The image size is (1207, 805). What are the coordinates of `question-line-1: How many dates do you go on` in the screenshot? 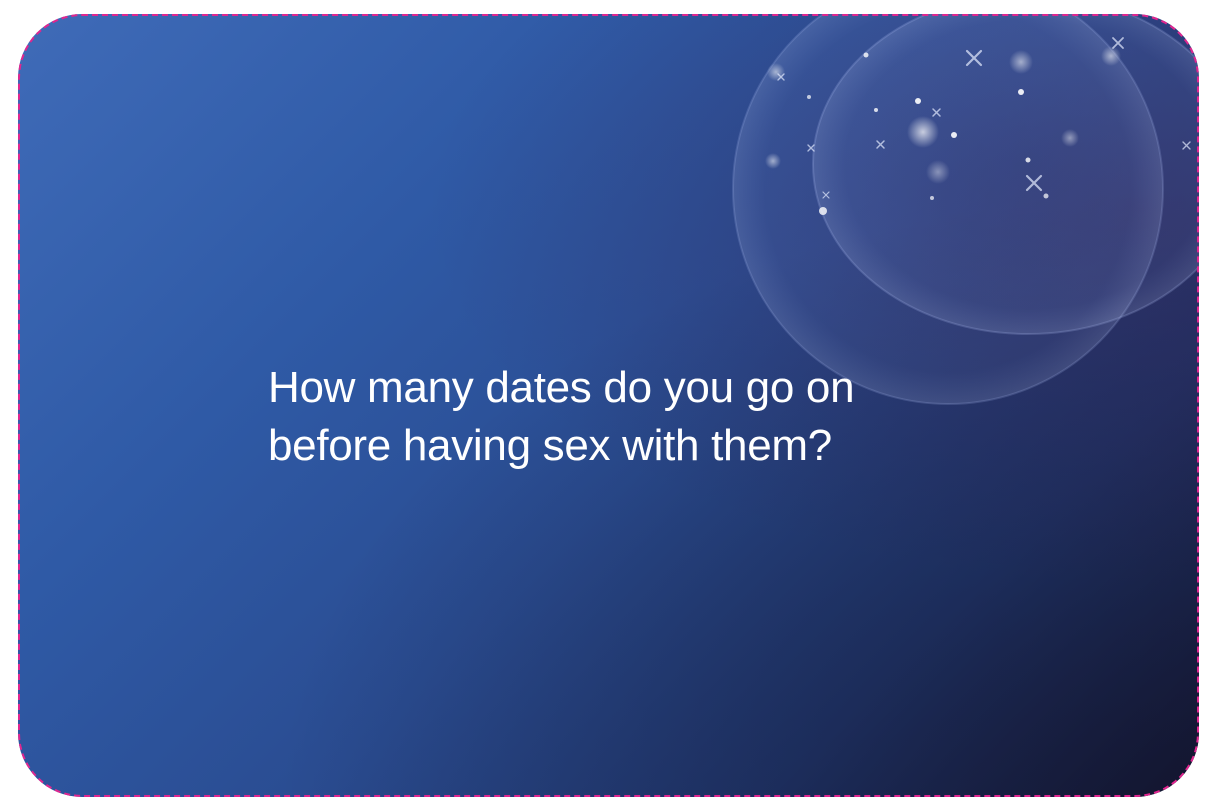 It's located at (561, 387).